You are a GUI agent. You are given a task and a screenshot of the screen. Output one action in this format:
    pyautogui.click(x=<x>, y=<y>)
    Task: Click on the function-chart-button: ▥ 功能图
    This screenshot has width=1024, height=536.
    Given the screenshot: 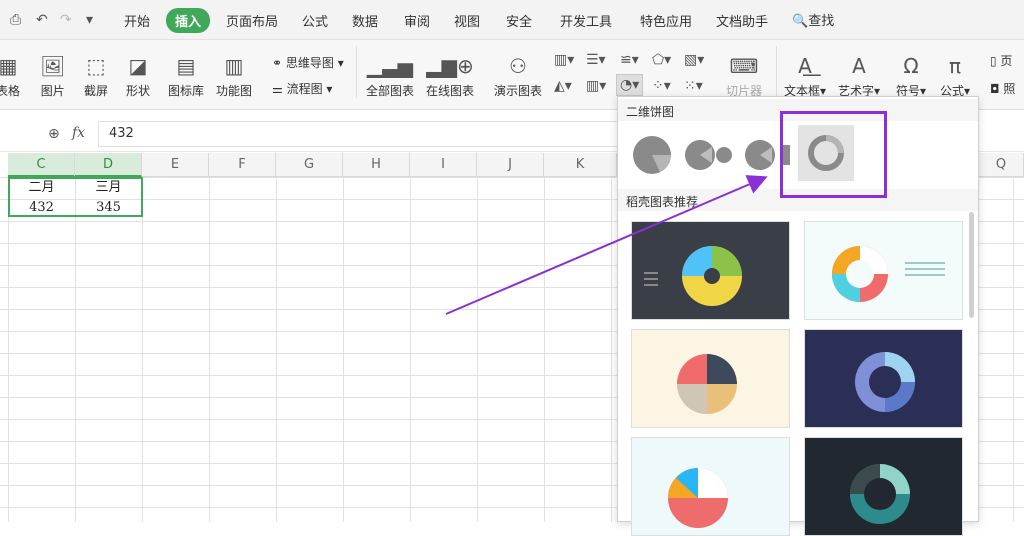 What is the action you would take?
    pyautogui.click(x=234, y=75)
    